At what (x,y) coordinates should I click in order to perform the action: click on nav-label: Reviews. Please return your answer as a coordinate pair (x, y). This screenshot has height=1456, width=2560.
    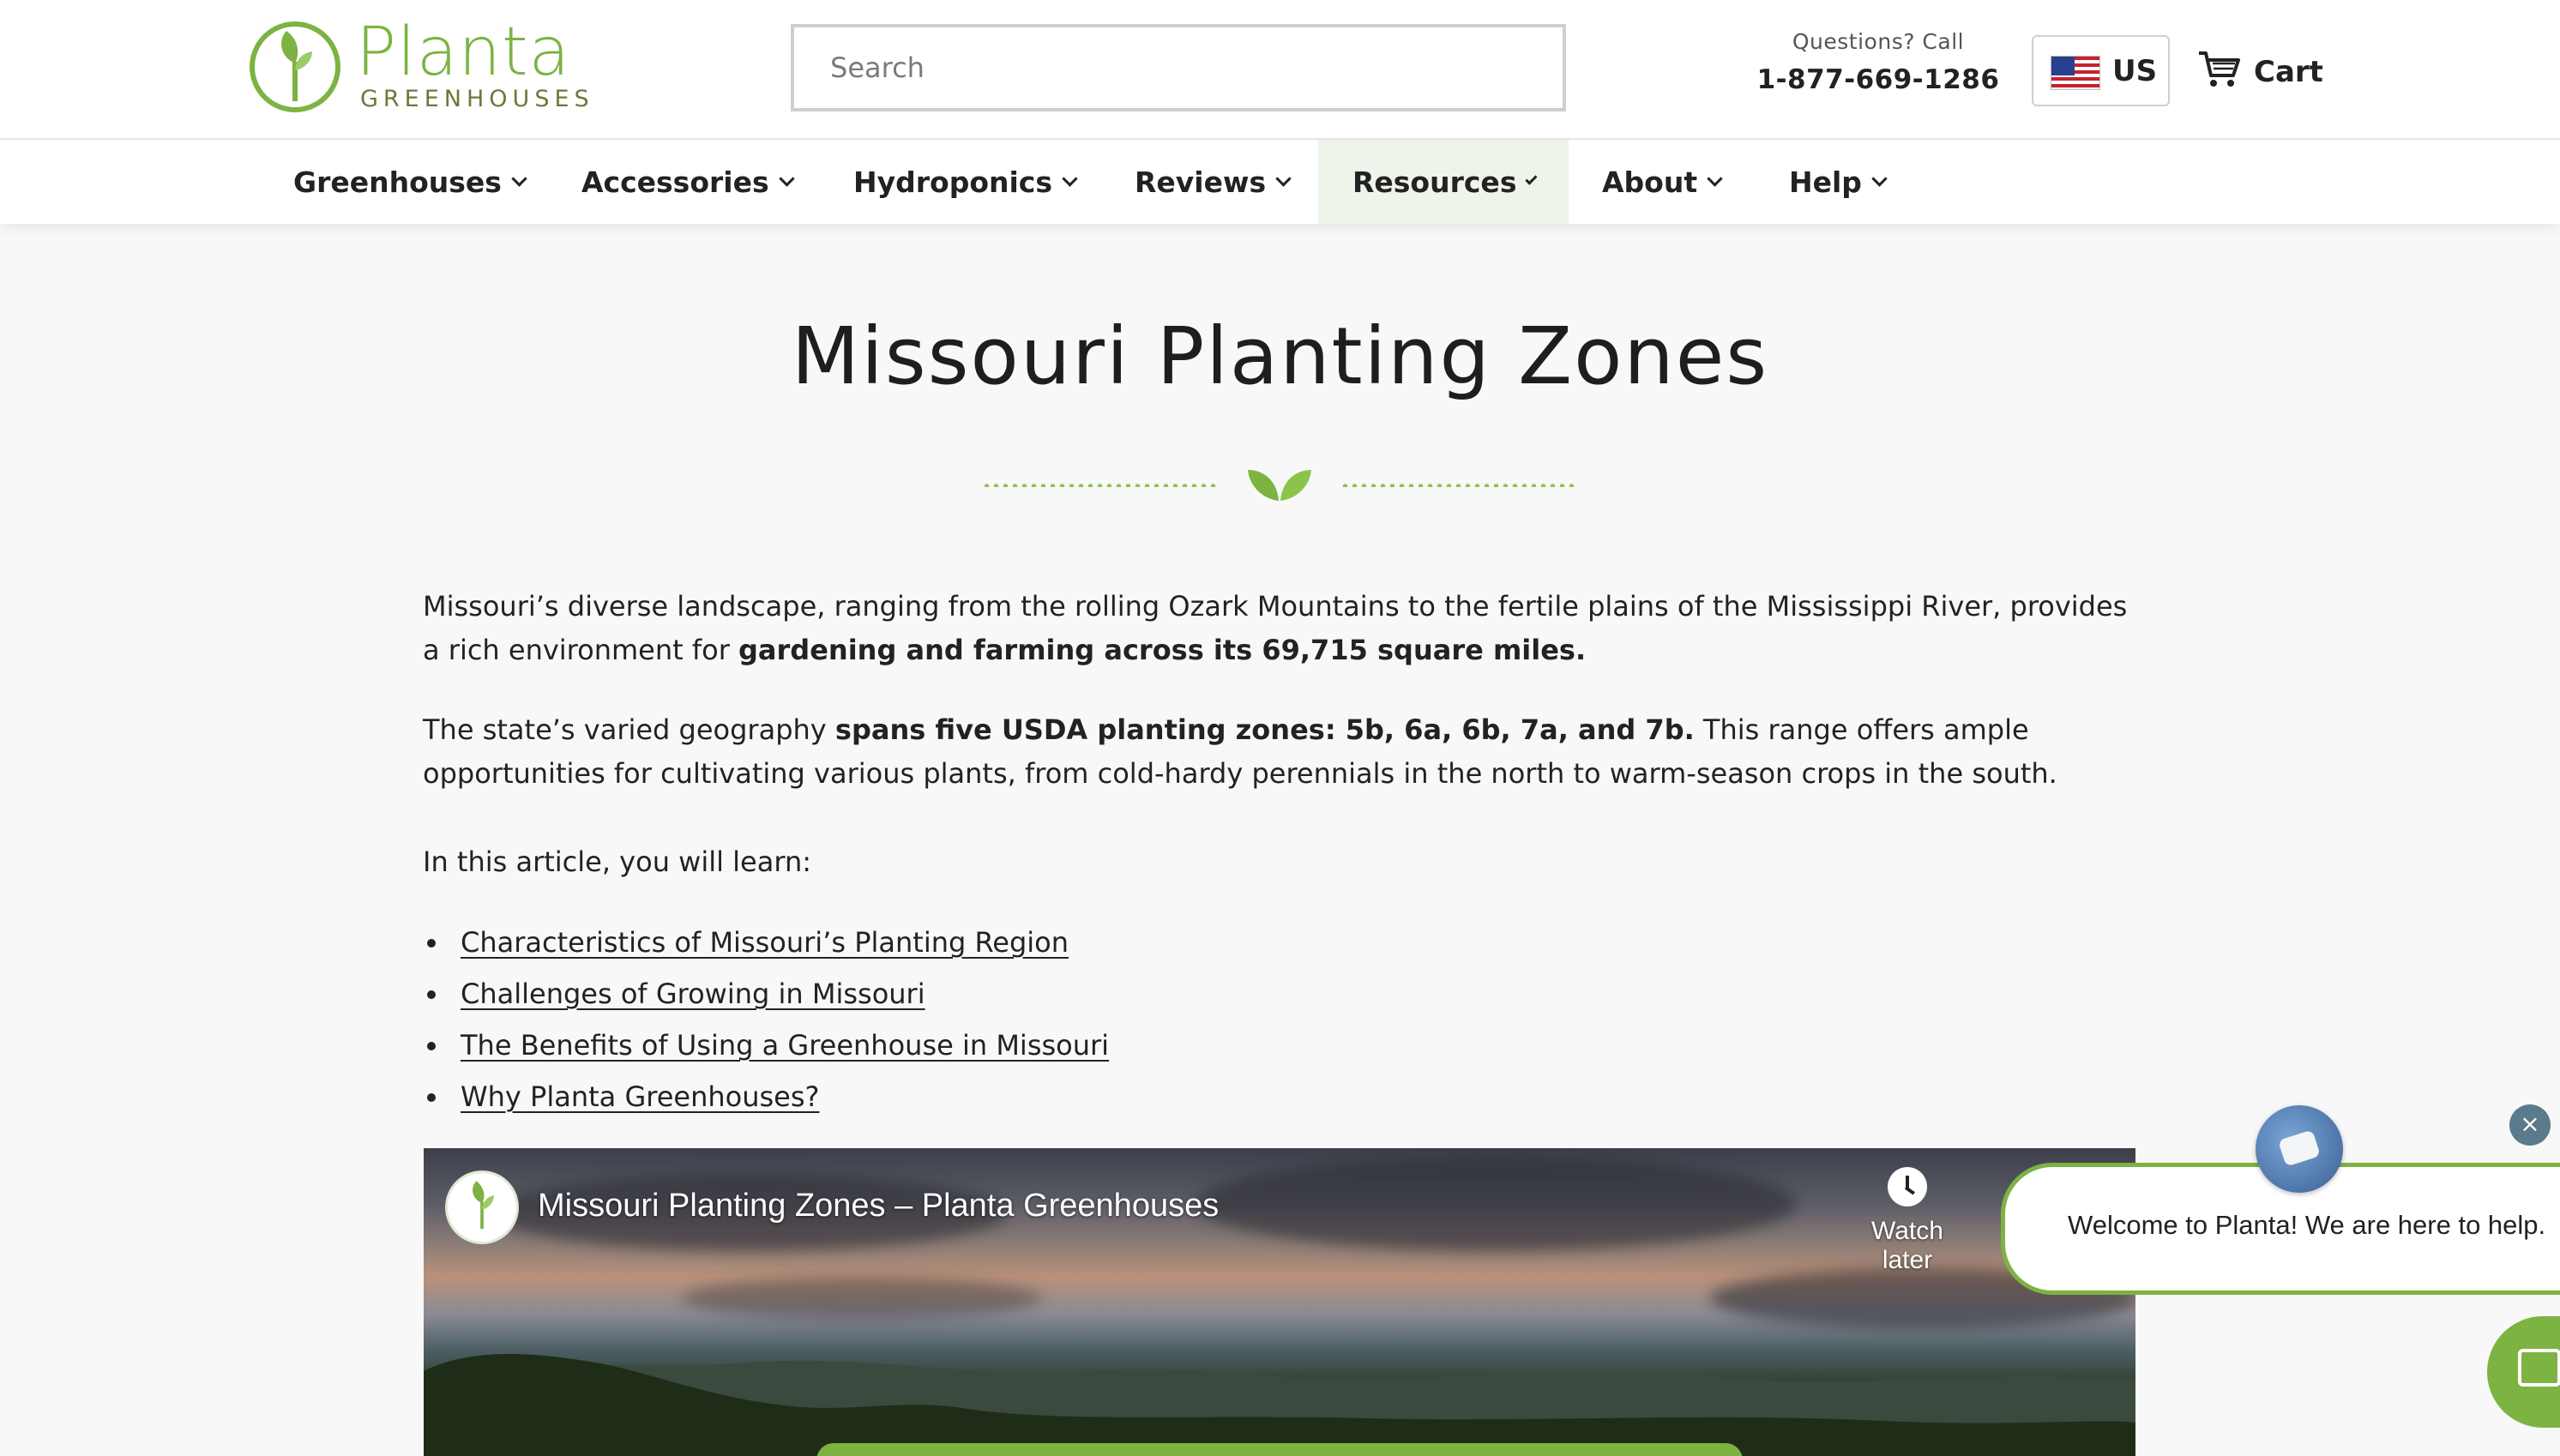
    Looking at the image, I should click on (1201, 182).